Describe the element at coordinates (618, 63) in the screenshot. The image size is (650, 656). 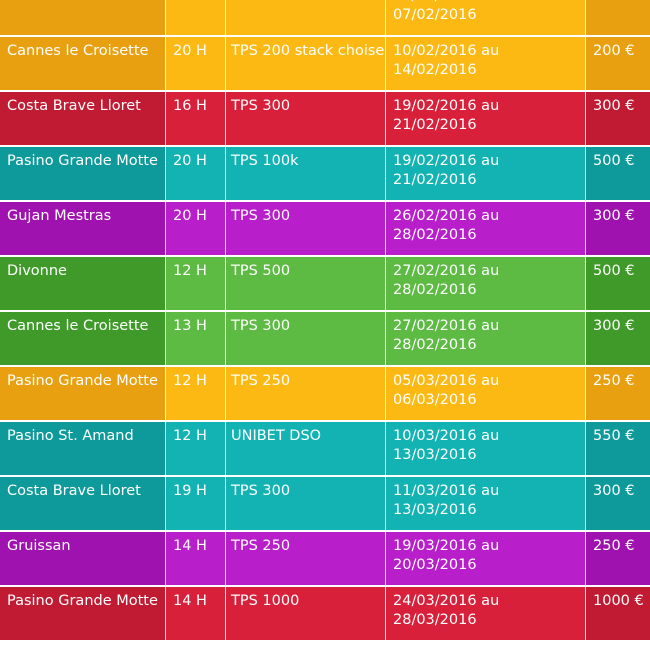
I see `prize-cell: 200 €` at that location.